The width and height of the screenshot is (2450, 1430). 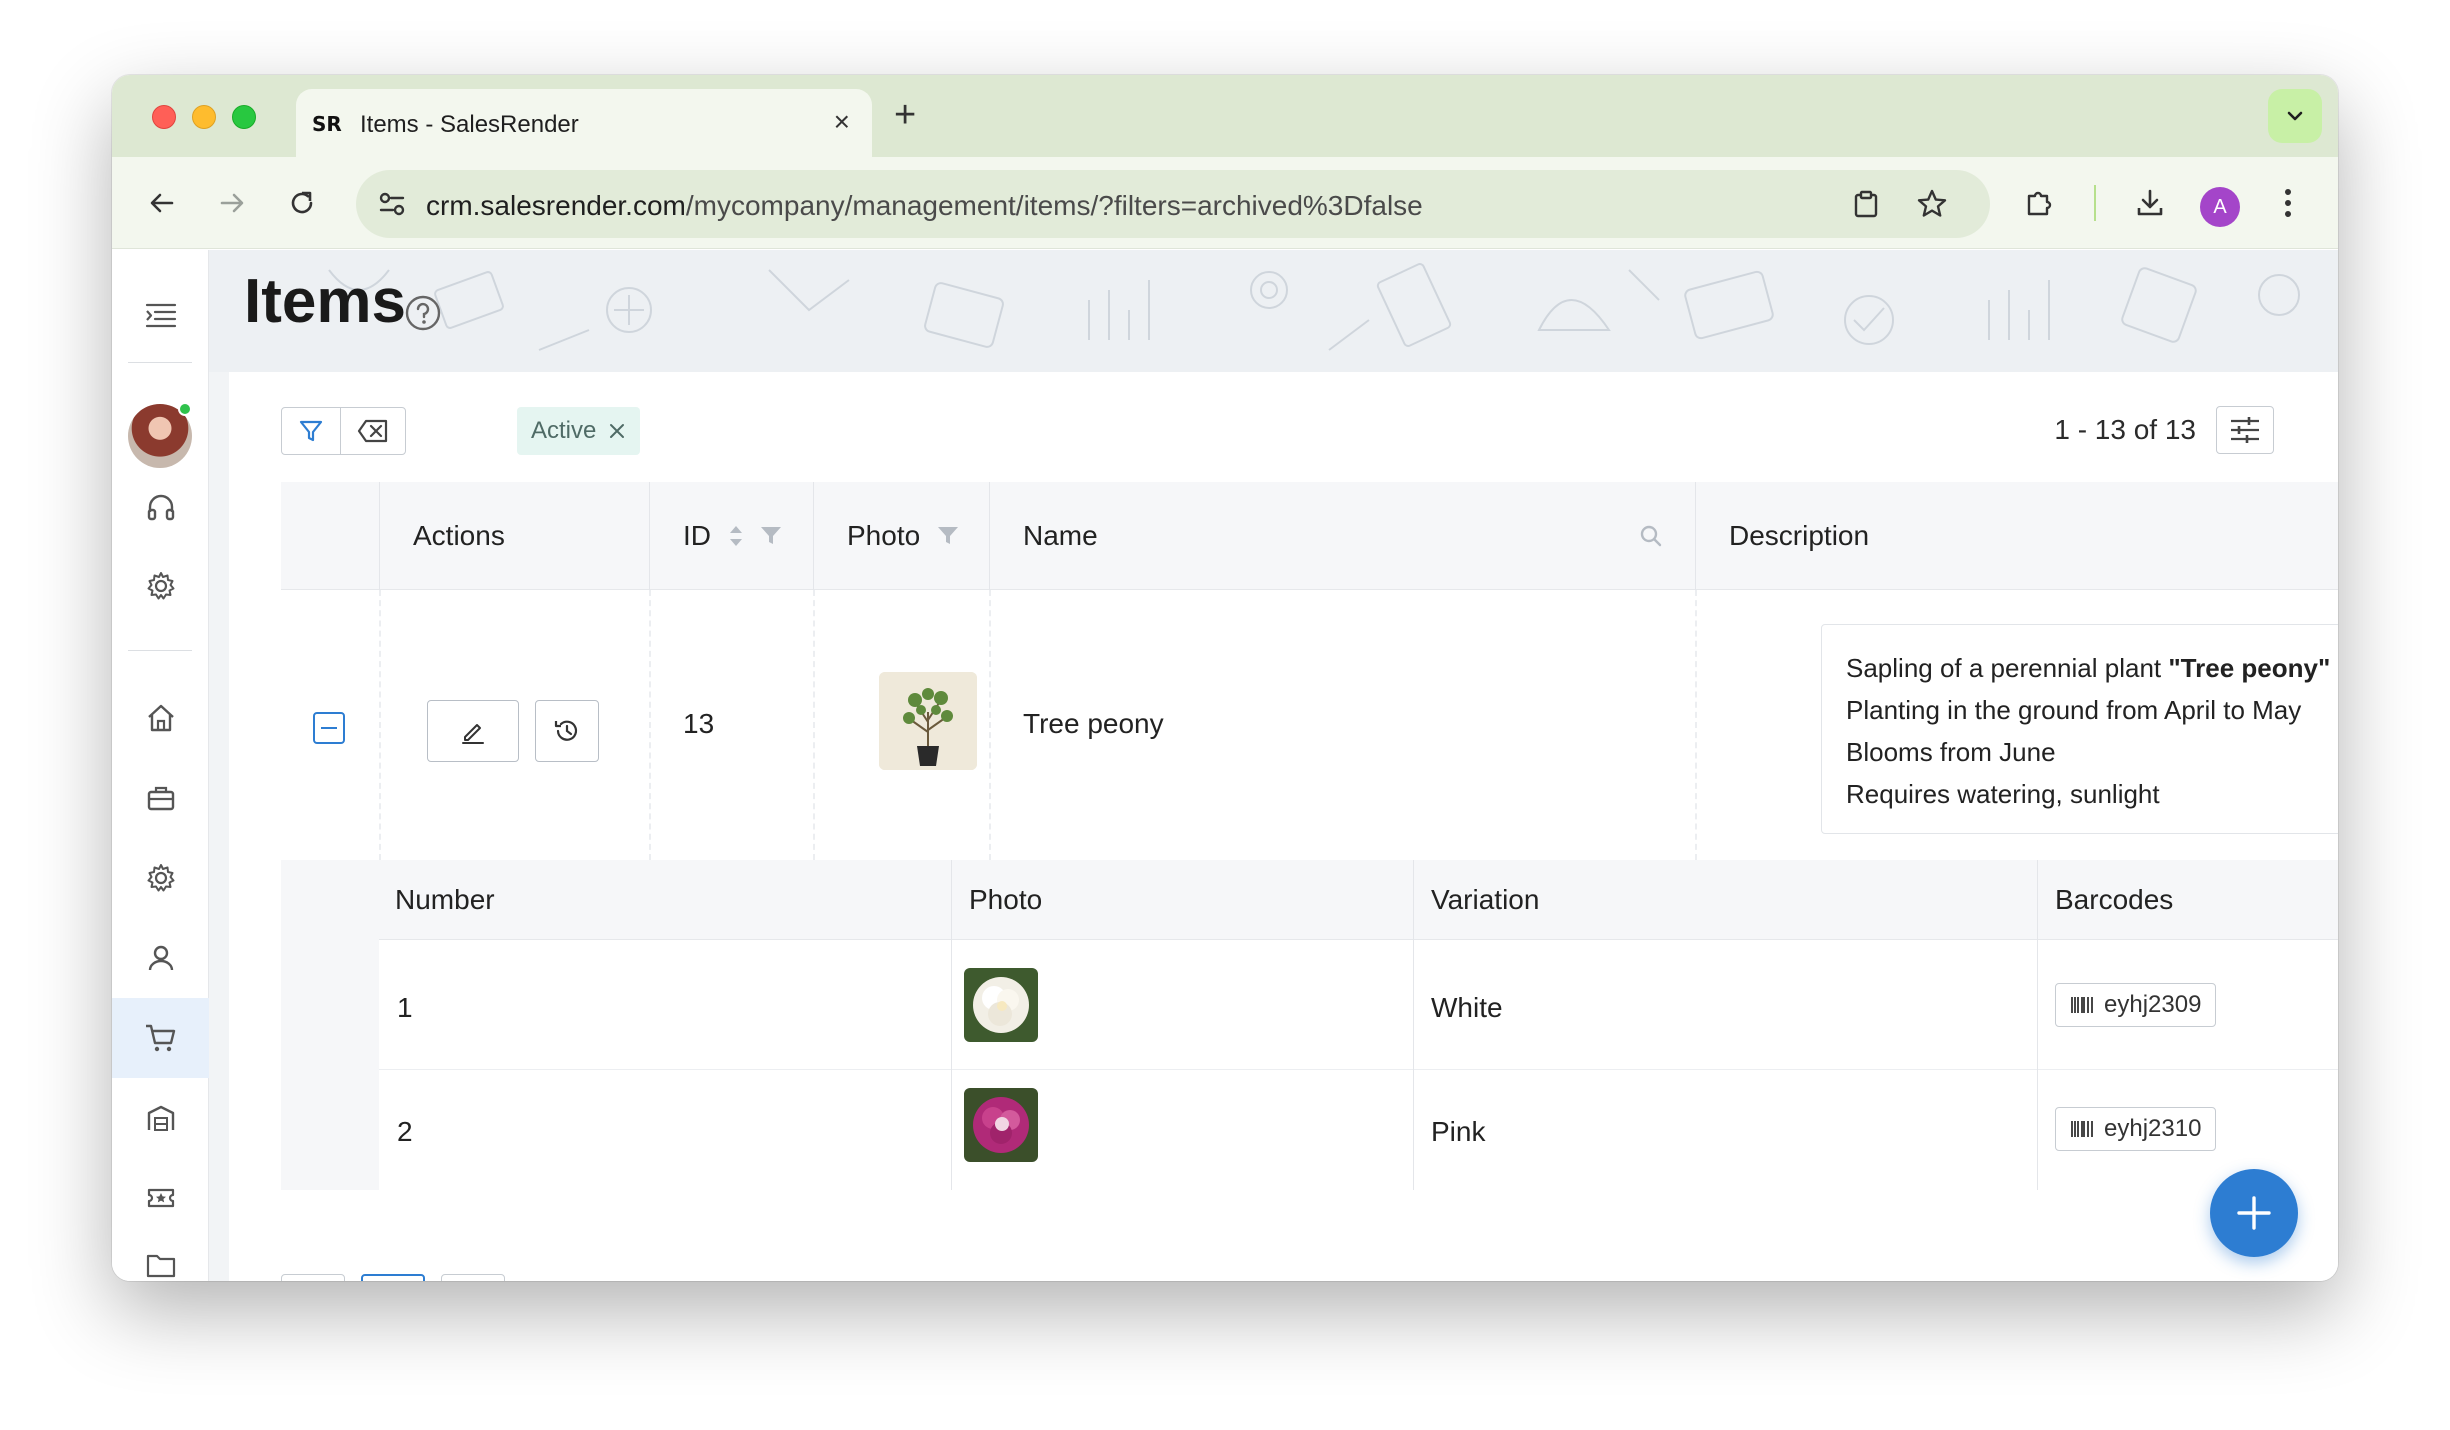 What do you see at coordinates (302, 203) in the screenshot?
I see `reload-icon` at bounding box center [302, 203].